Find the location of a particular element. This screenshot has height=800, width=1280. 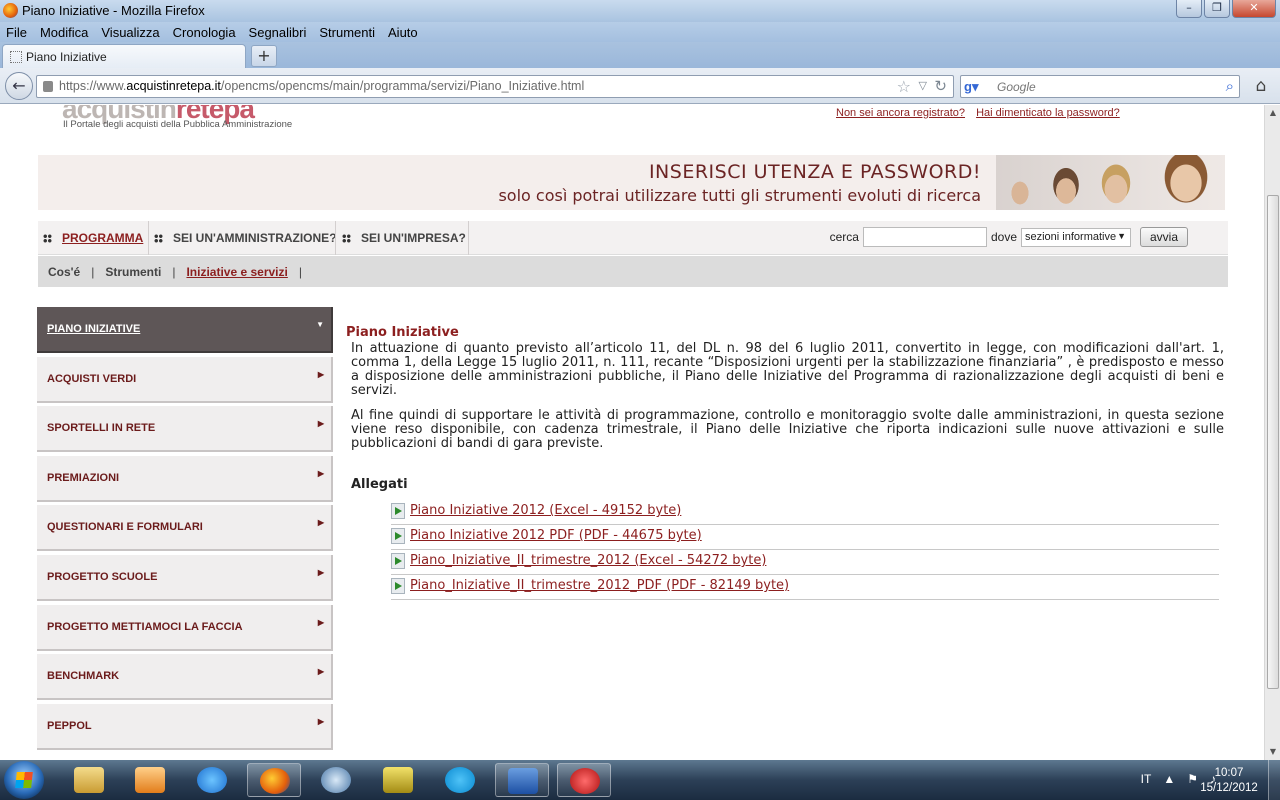

subnav-iniziative-servizi: Iniziative e servizi is located at coordinates (236, 272).